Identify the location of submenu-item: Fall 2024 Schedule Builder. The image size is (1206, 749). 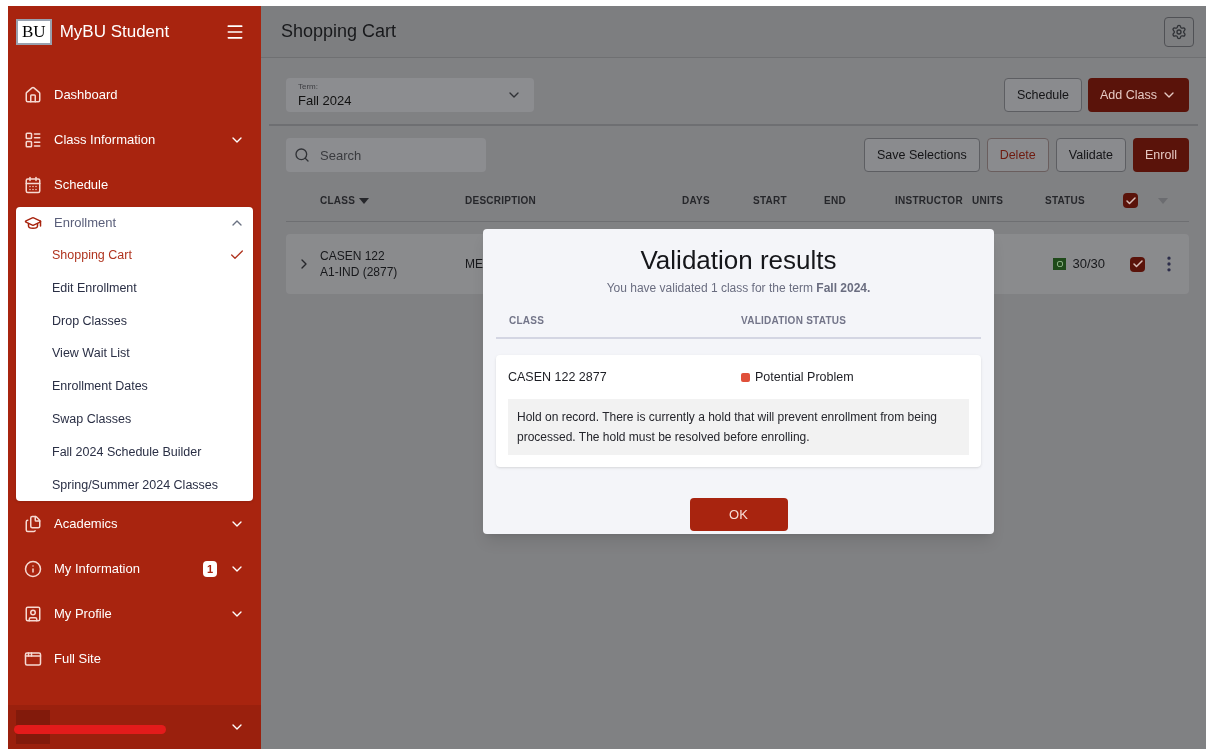
(134, 452).